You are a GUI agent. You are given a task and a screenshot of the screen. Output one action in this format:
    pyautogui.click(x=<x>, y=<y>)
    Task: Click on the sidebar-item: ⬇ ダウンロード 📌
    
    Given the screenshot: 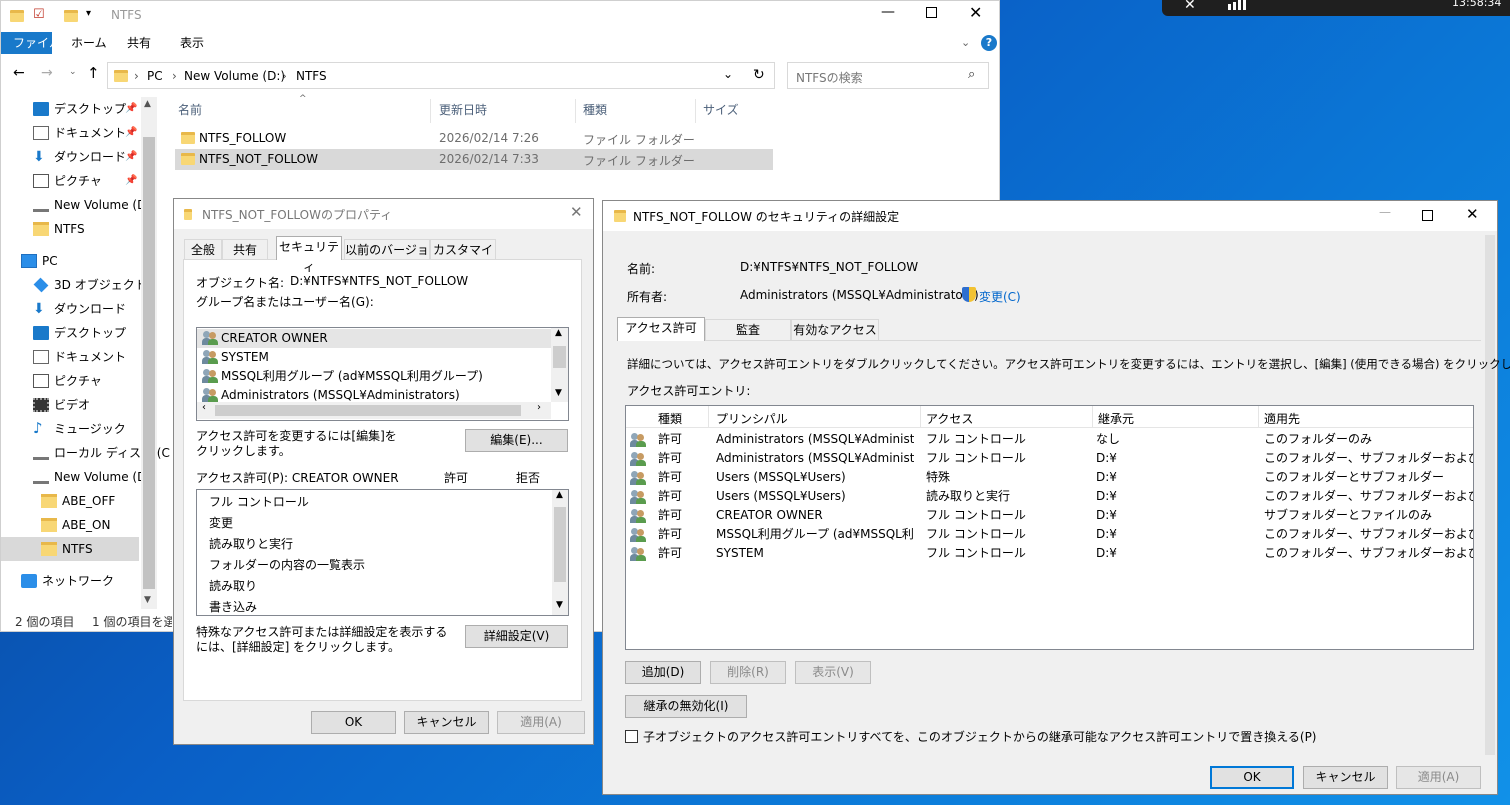 What is the action you would take?
    pyautogui.click(x=70, y=157)
    